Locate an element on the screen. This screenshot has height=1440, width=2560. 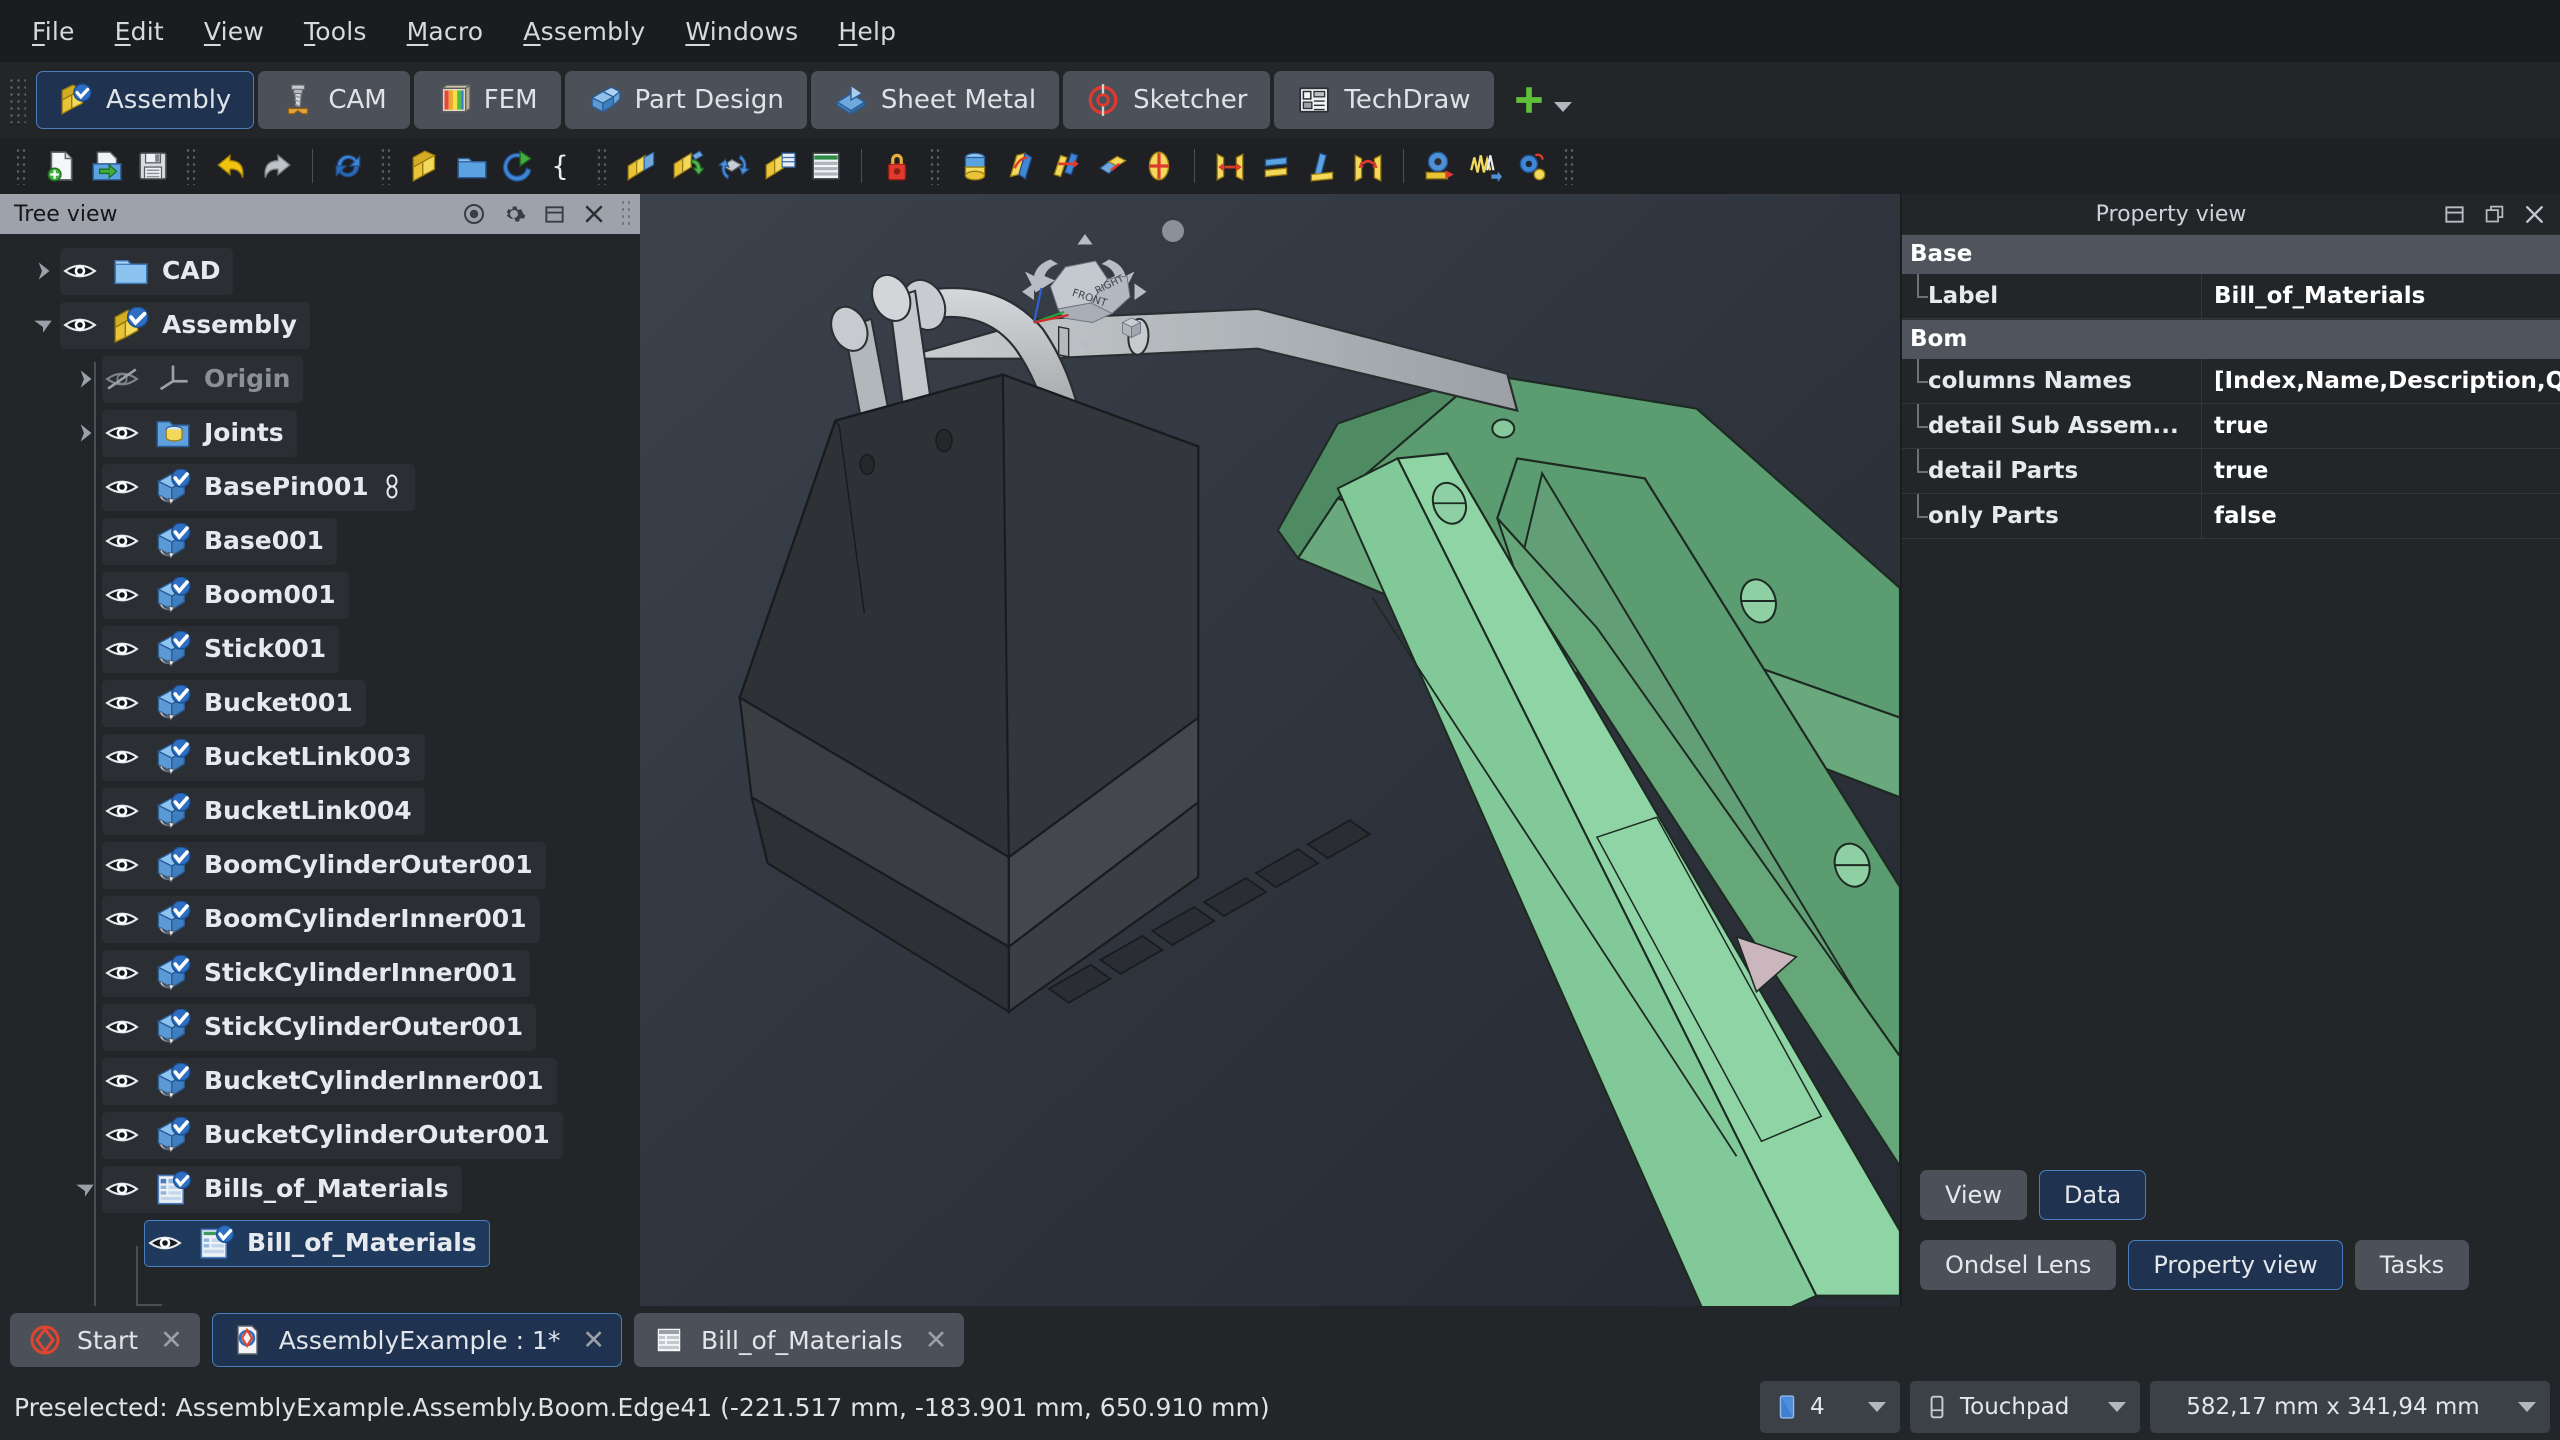
navigation-style-dropdown: Touchpad is located at coordinates (2025, 1407).